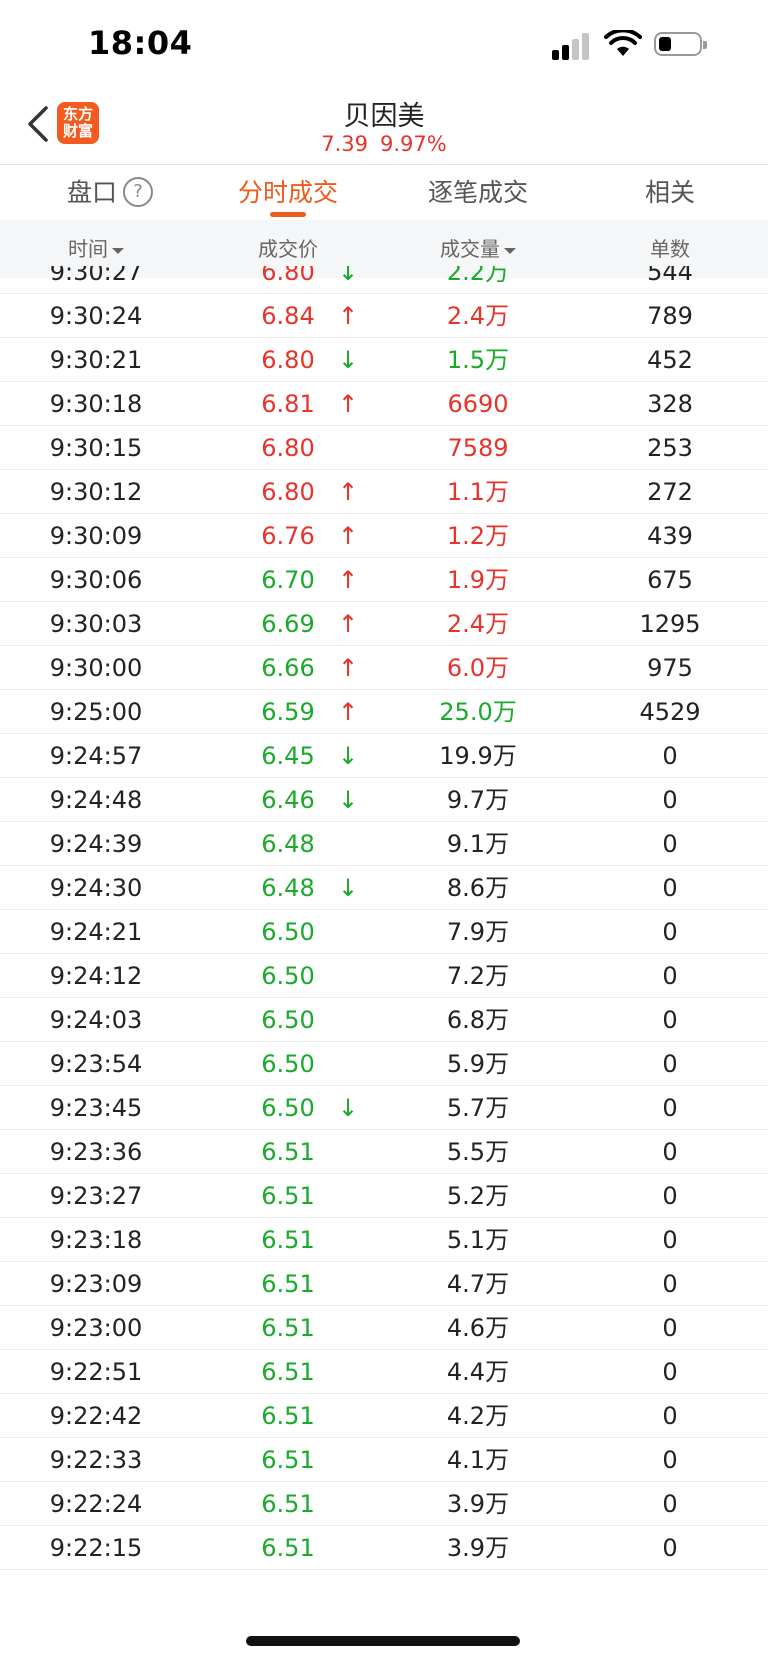  I want to click on trade-time: 9:23:45, so click(96, 1108).